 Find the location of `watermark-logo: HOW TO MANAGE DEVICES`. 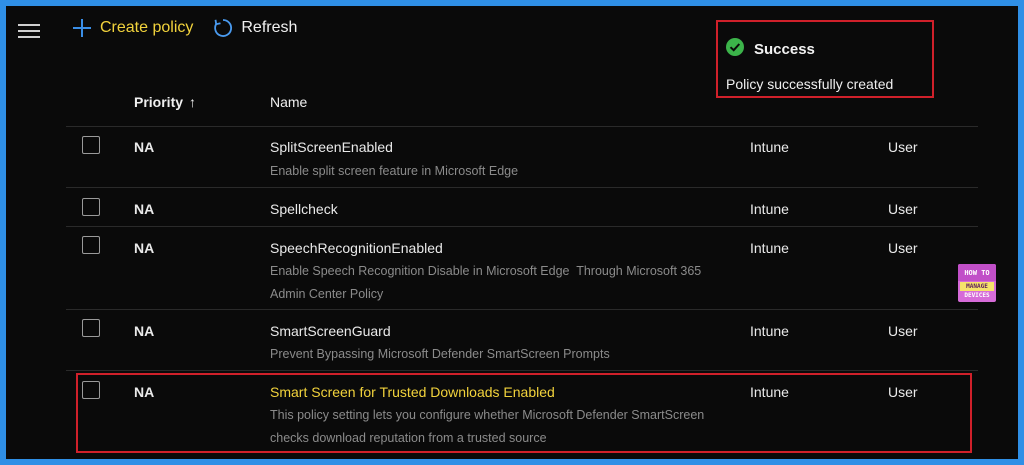

watermark-logo: HOW TO MANAGE DEVICES is located at coordinates (977, 283).